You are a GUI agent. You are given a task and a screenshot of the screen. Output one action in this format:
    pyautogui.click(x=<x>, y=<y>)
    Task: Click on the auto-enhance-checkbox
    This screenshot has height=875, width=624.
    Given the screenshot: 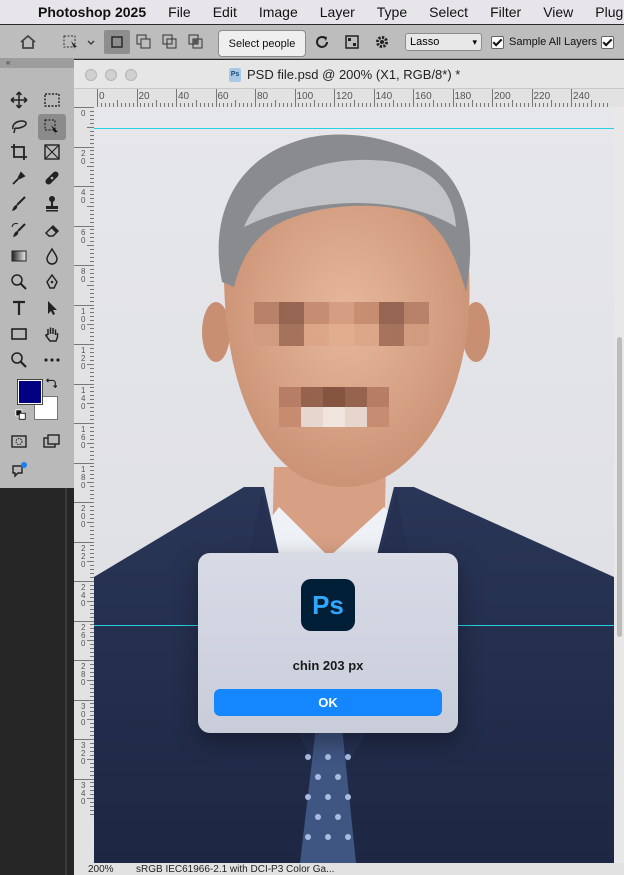 What is the action you would take?
    pyautogui.click(x=607, y=42)
    